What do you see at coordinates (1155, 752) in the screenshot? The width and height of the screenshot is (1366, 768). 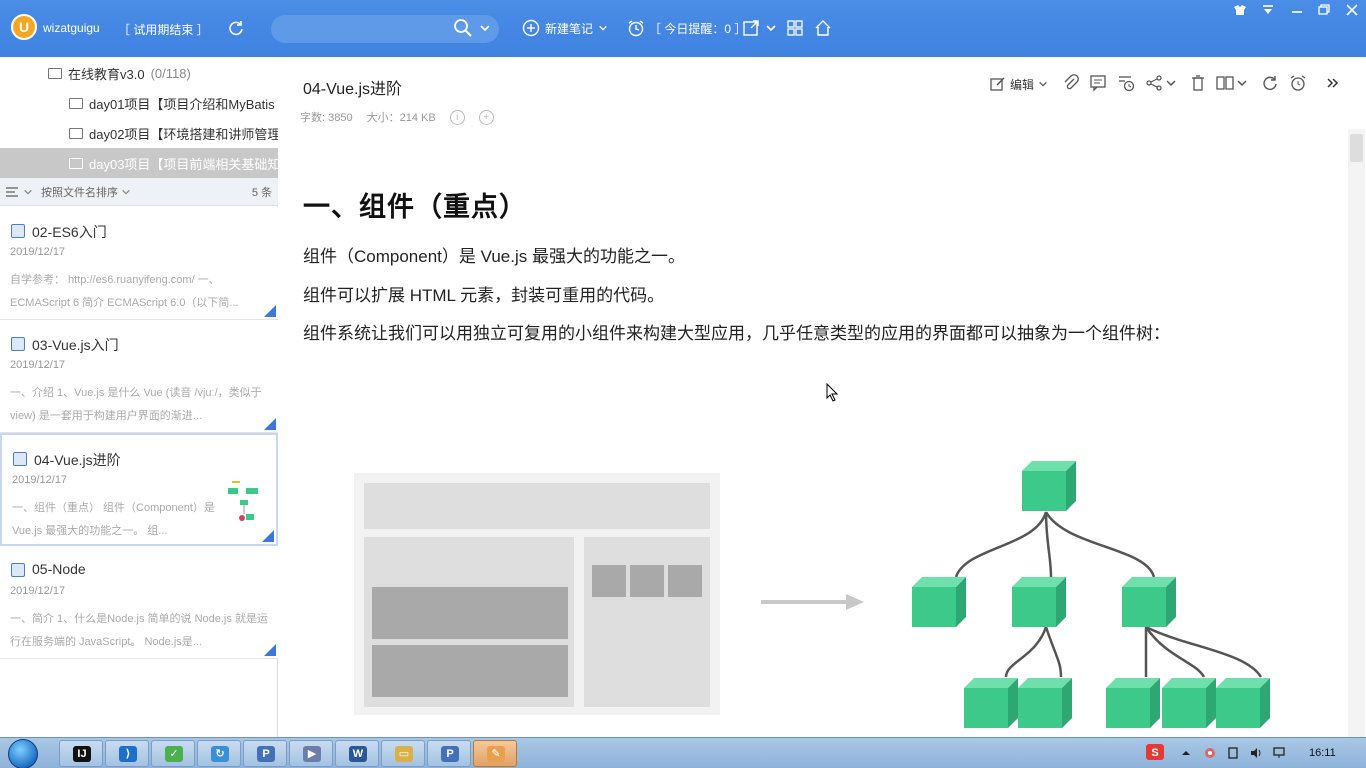 I see `sogou-icon: S` at bounding box center [1155, 752].